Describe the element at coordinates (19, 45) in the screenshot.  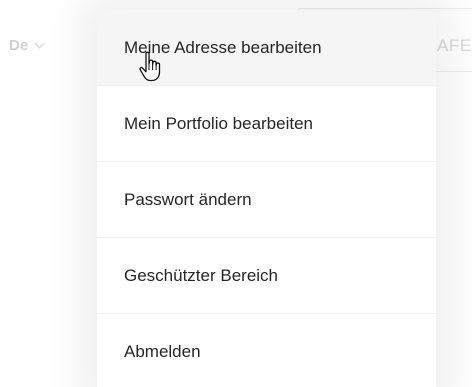
I see `language-label: De` at that location.